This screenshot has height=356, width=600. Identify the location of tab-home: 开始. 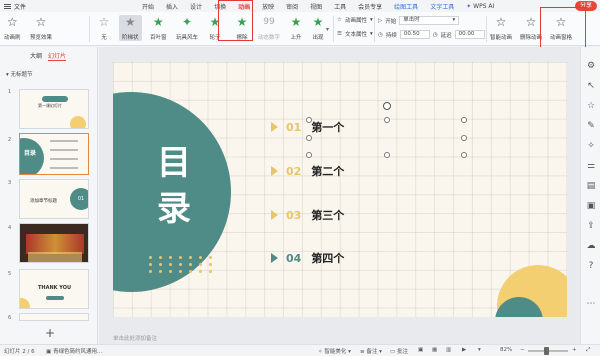
(148, 6).